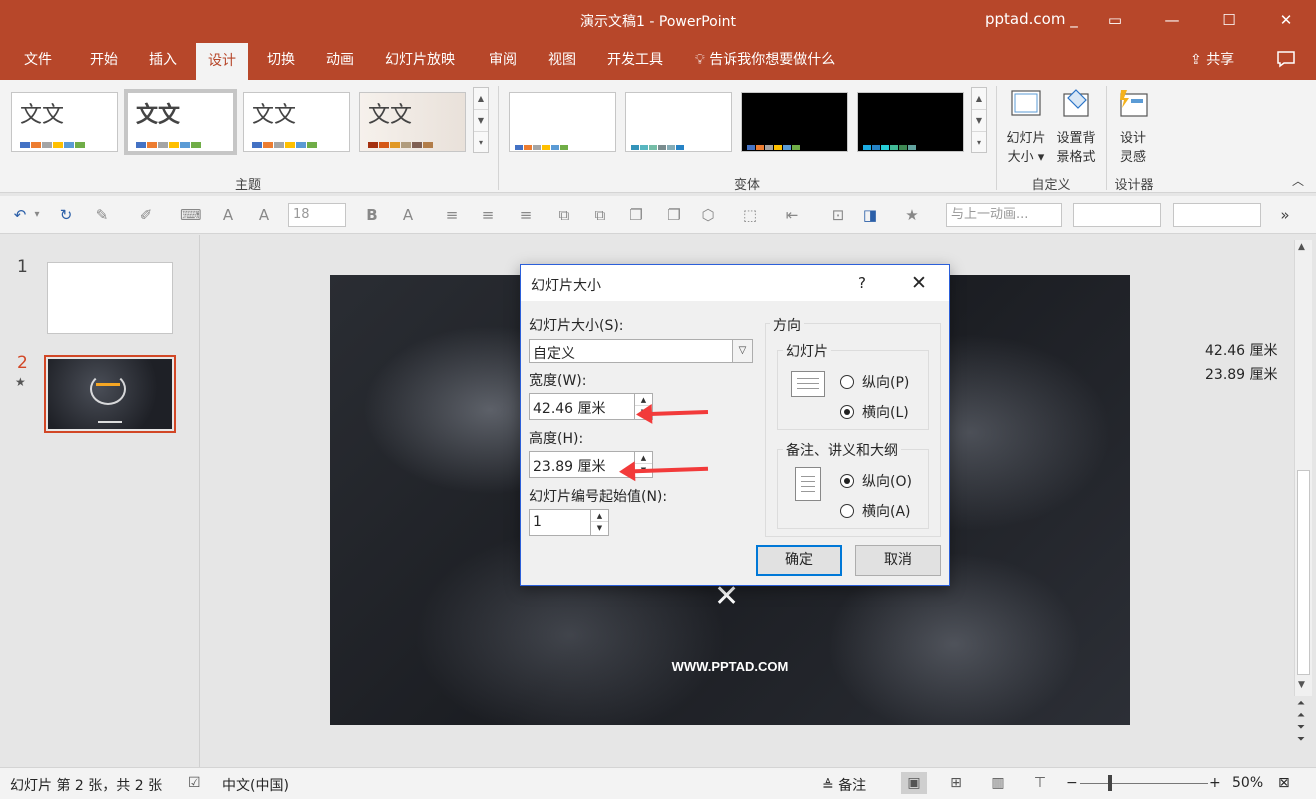 The image size is (1316, 799). What do you see at coordinates (591, 406) in the screenshot?
I see `width-input: 42.46 厘米 ▲▼` at bounding box center [591, 406].